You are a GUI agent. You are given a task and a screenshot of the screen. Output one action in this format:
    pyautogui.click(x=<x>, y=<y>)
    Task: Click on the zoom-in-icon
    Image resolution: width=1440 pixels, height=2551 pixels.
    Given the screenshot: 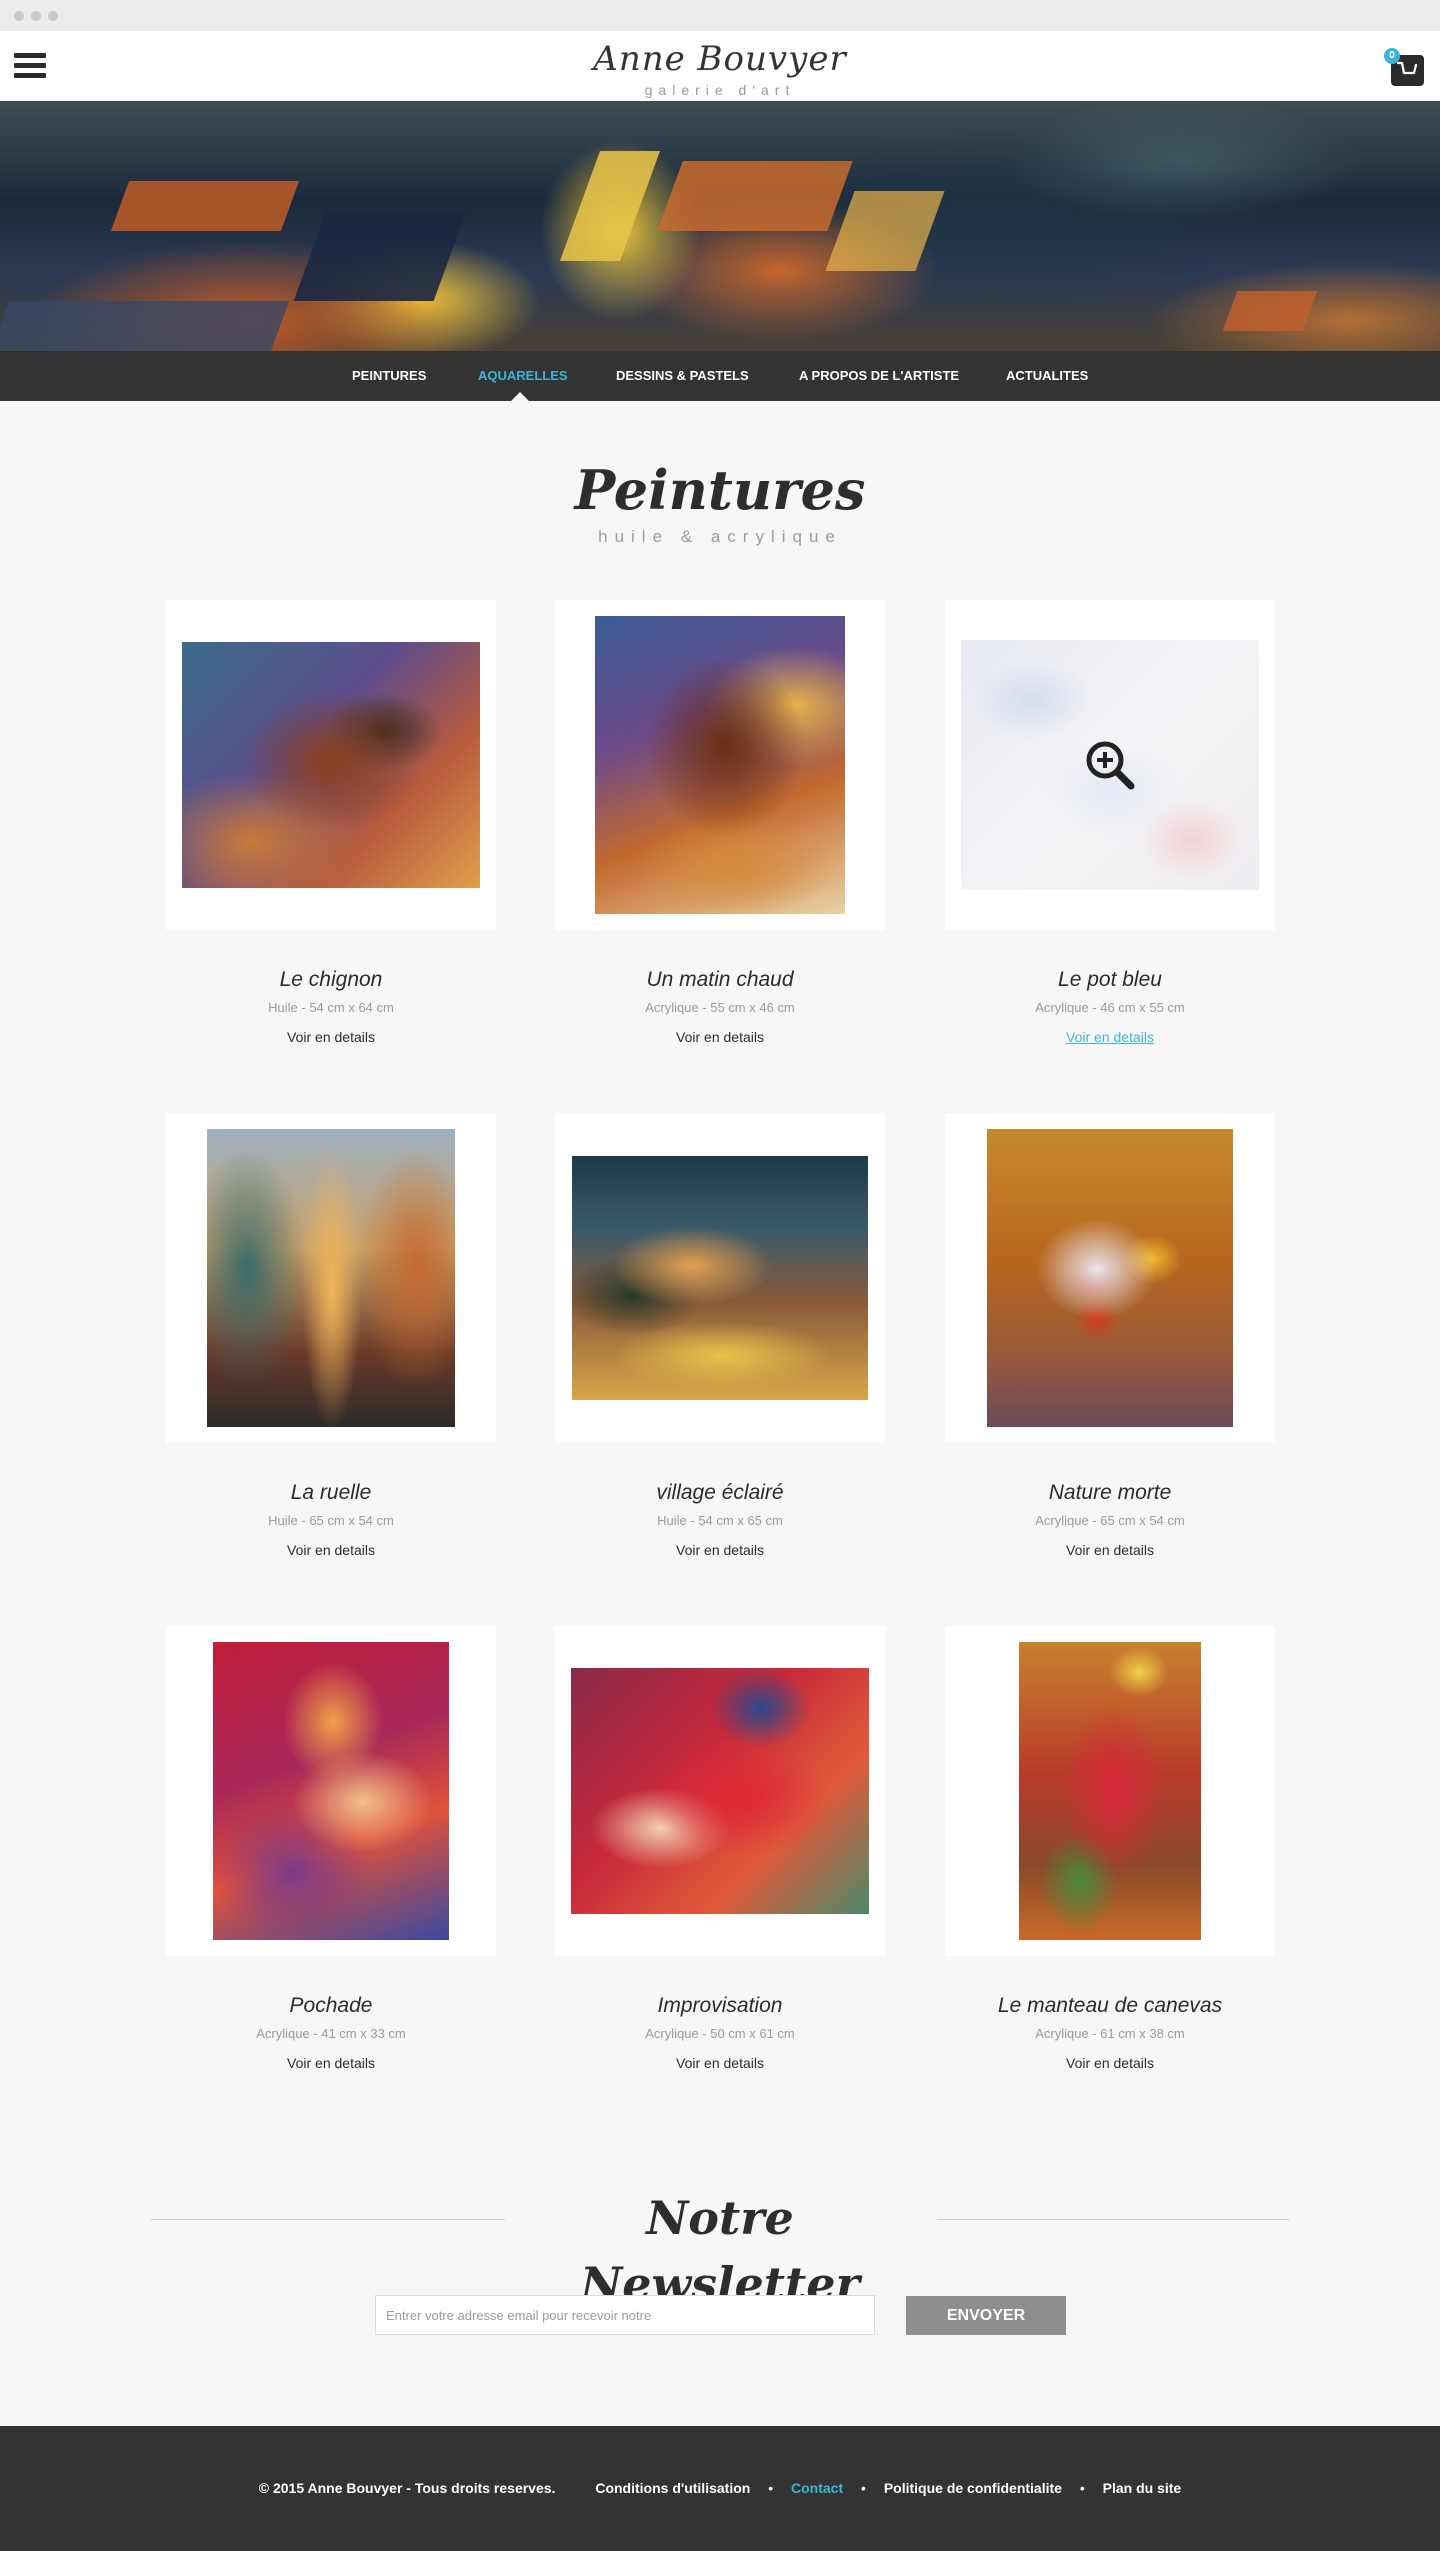 What is the action you would take?
    pyautogui.click(x=1110, y=765)
    